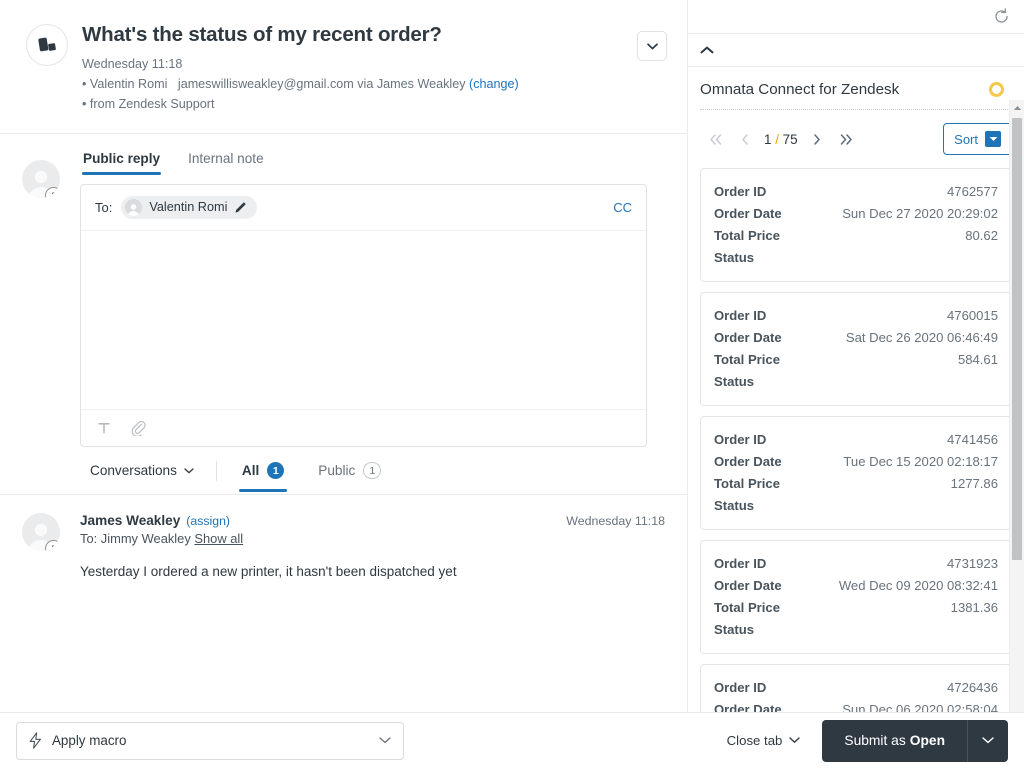 Image resolution: width=1024 pixels, height=768 pixels. Describe the element at coordinates (89, 740) in the screenshot. I see `apply-macro-label: Apply macro` at that location.